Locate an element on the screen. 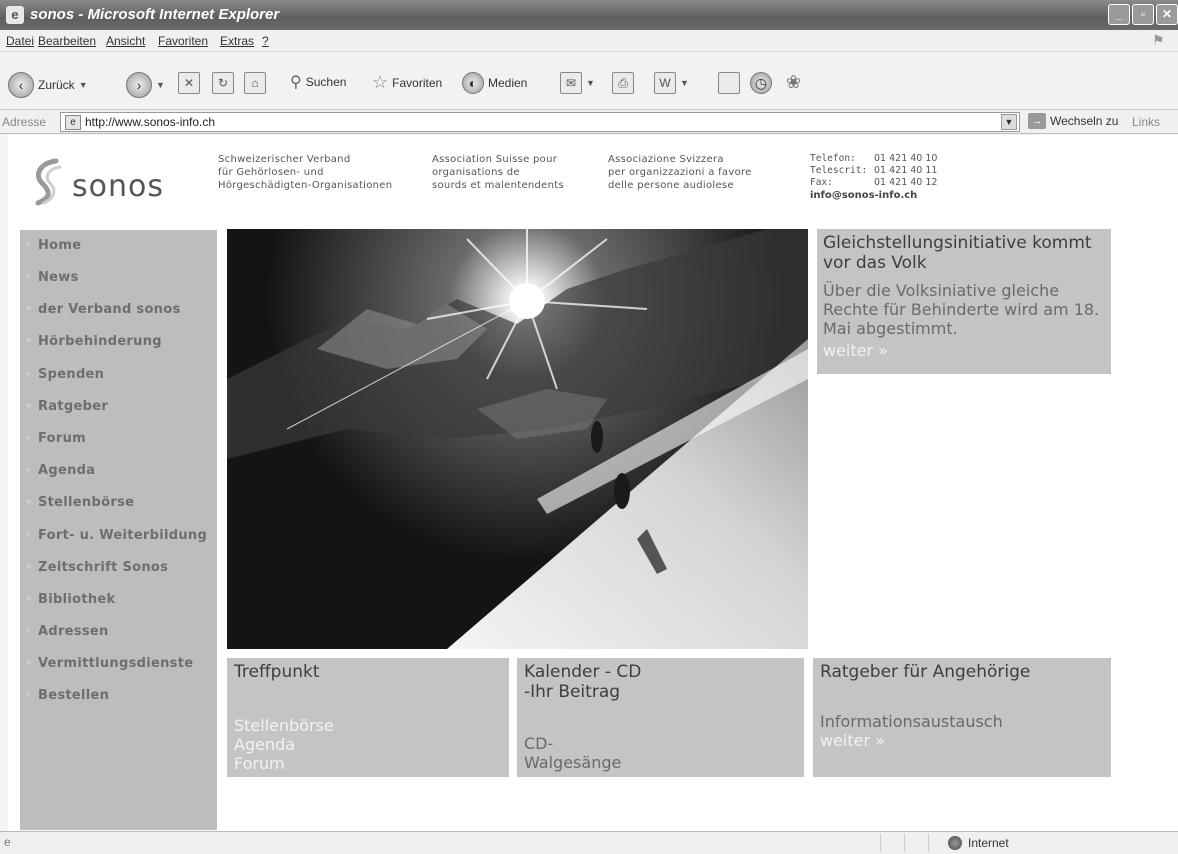 This screenshot has height=854, width=1178. nav-bibliothek: » Bibliothek is located at coordinates (118, 602).